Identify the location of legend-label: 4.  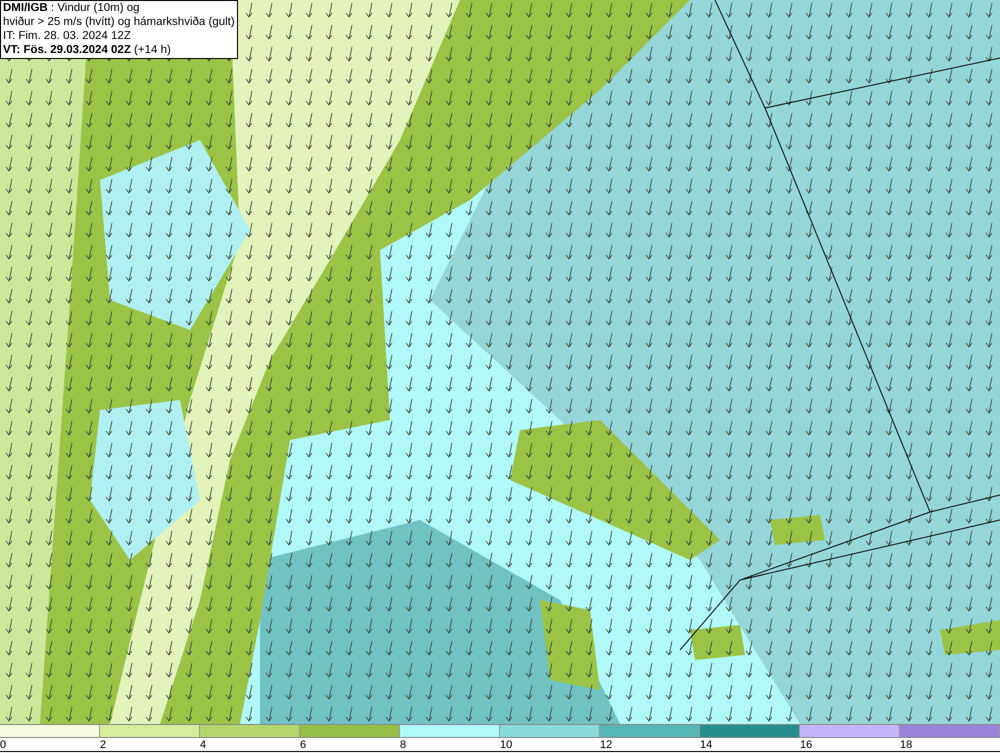
(203, 745).